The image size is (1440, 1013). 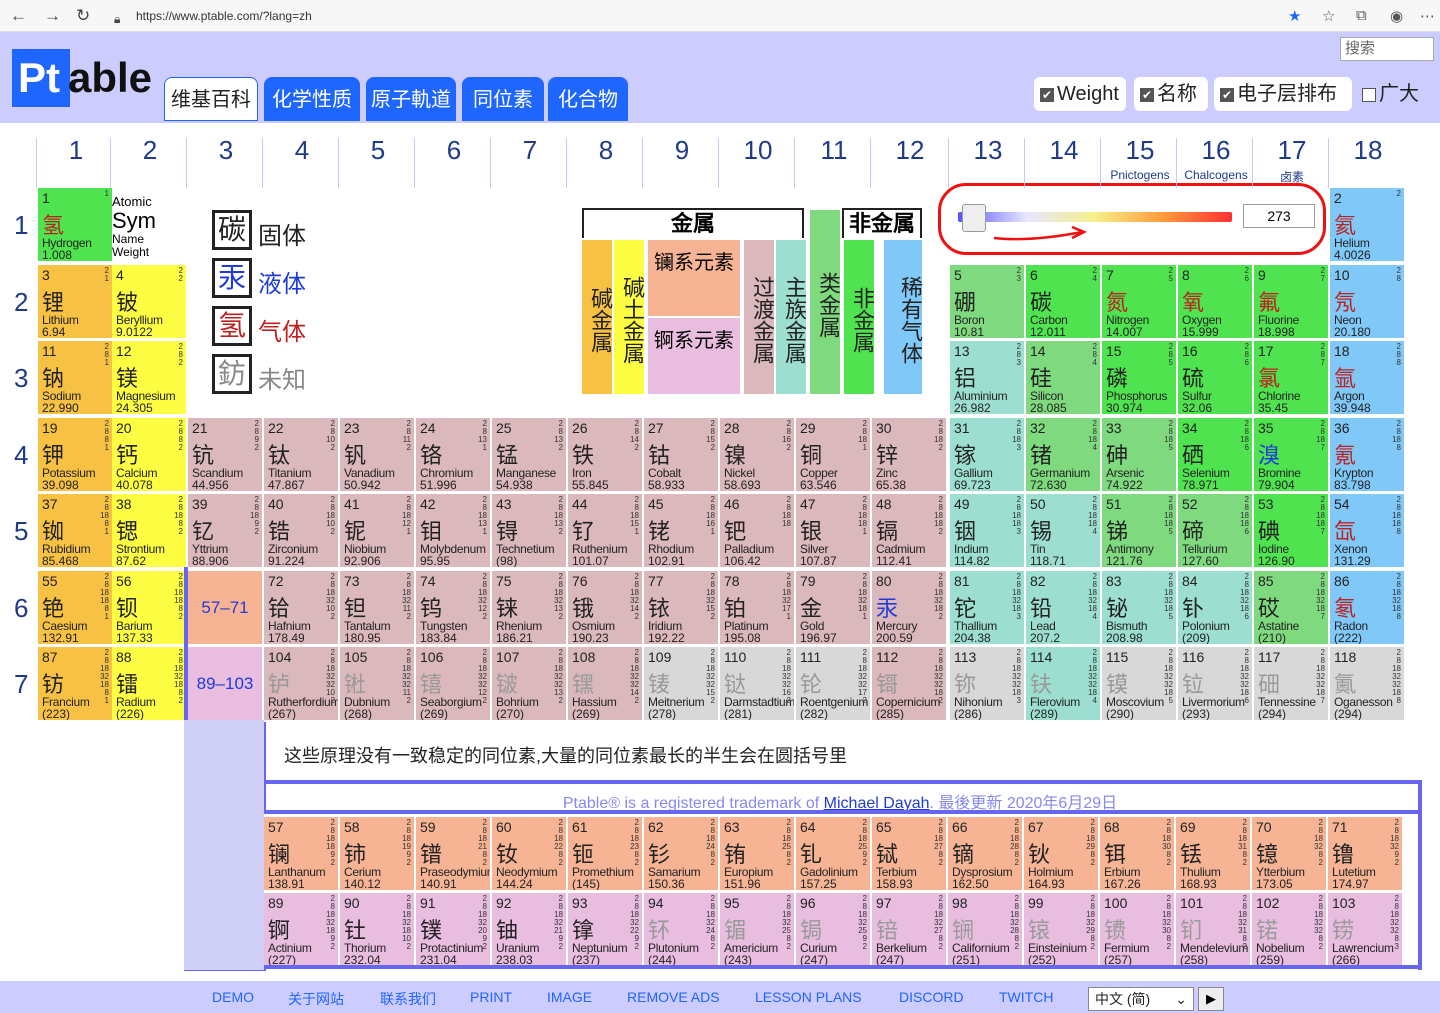 What do you see at coordinates (1279, 216) in the screenshot?
I see `temperature-input: 273` at bounding box center [1279, 216].